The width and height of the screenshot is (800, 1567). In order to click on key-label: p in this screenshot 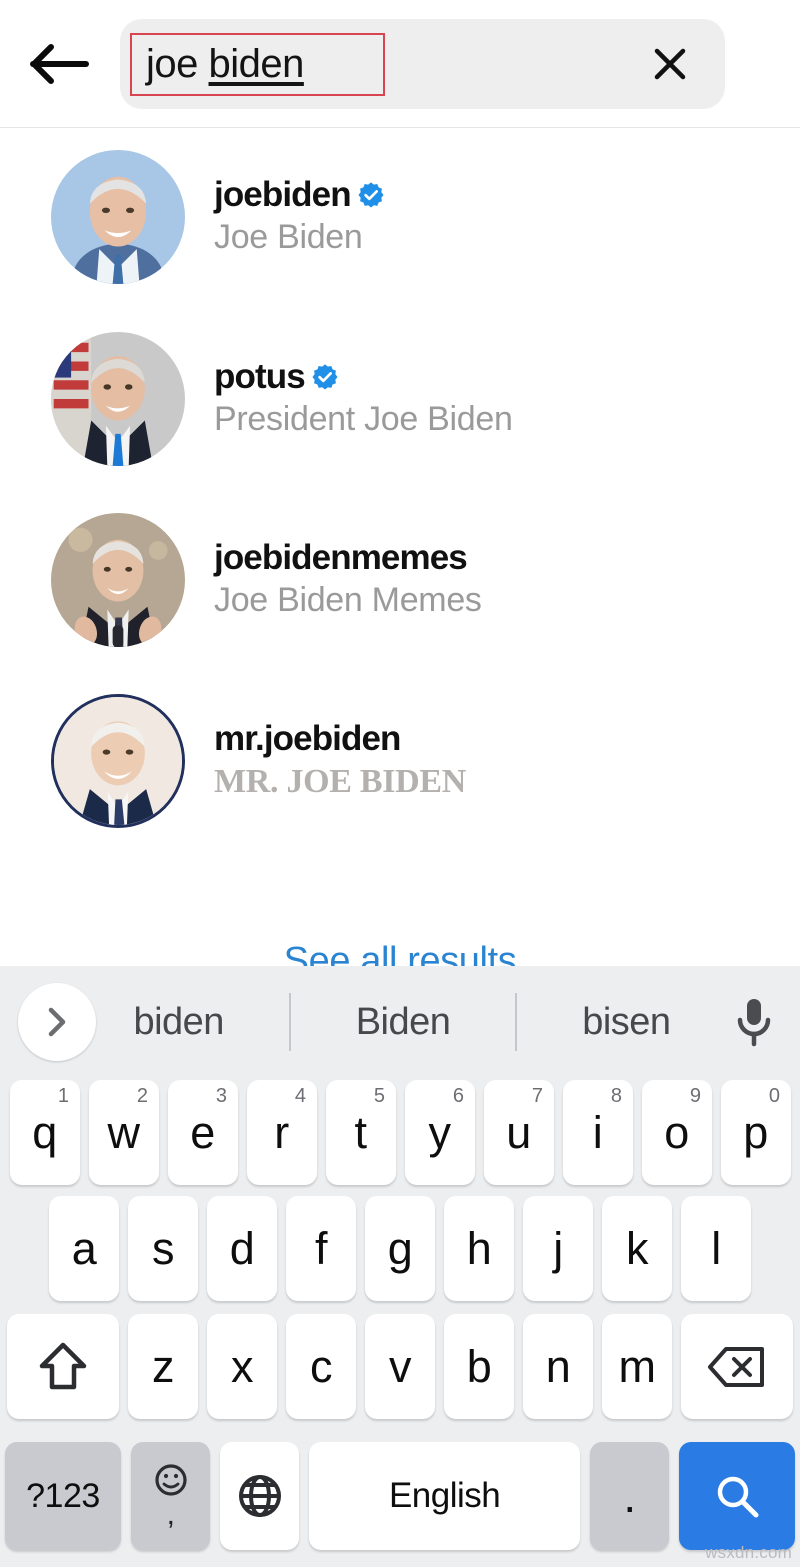, I will do `click(755, 1132)`.